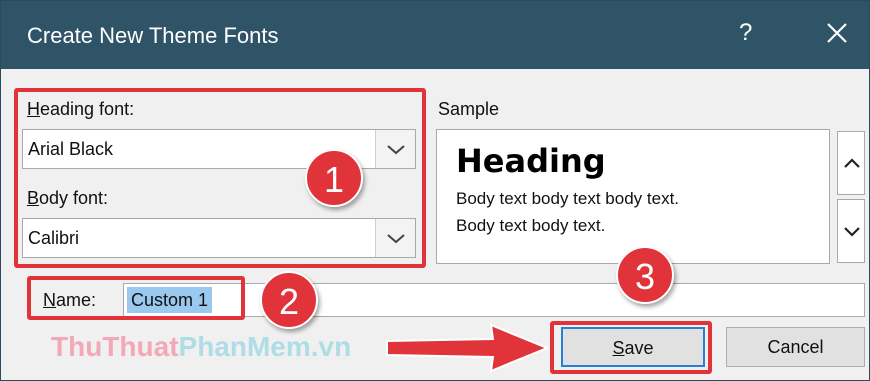  I want to click on step-badge-3: 3, so click(645, 275).